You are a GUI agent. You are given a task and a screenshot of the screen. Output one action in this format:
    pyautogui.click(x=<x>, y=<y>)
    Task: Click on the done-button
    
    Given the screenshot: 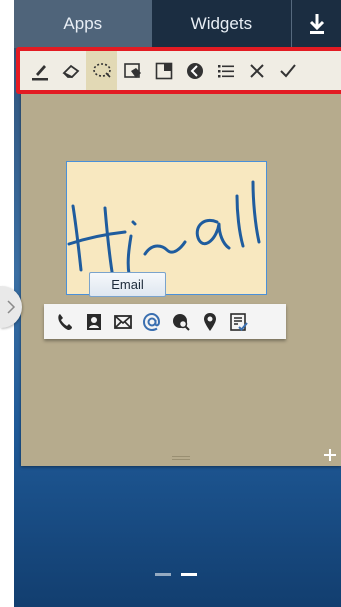 What is the action you would take?
    pyautogui.click(x=287, y=70)
    